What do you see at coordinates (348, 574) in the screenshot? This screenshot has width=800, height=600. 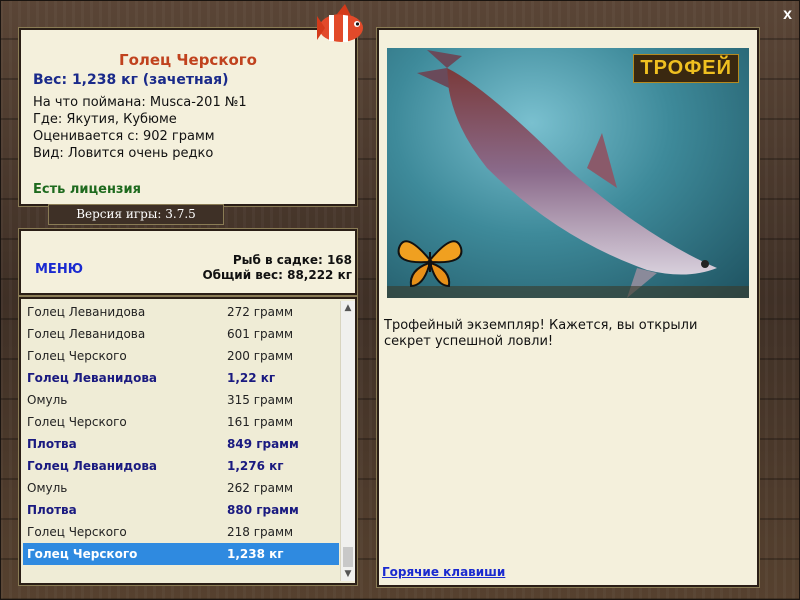 I see `scroll-down-icon: ▼` at bounding box center [348, 574].